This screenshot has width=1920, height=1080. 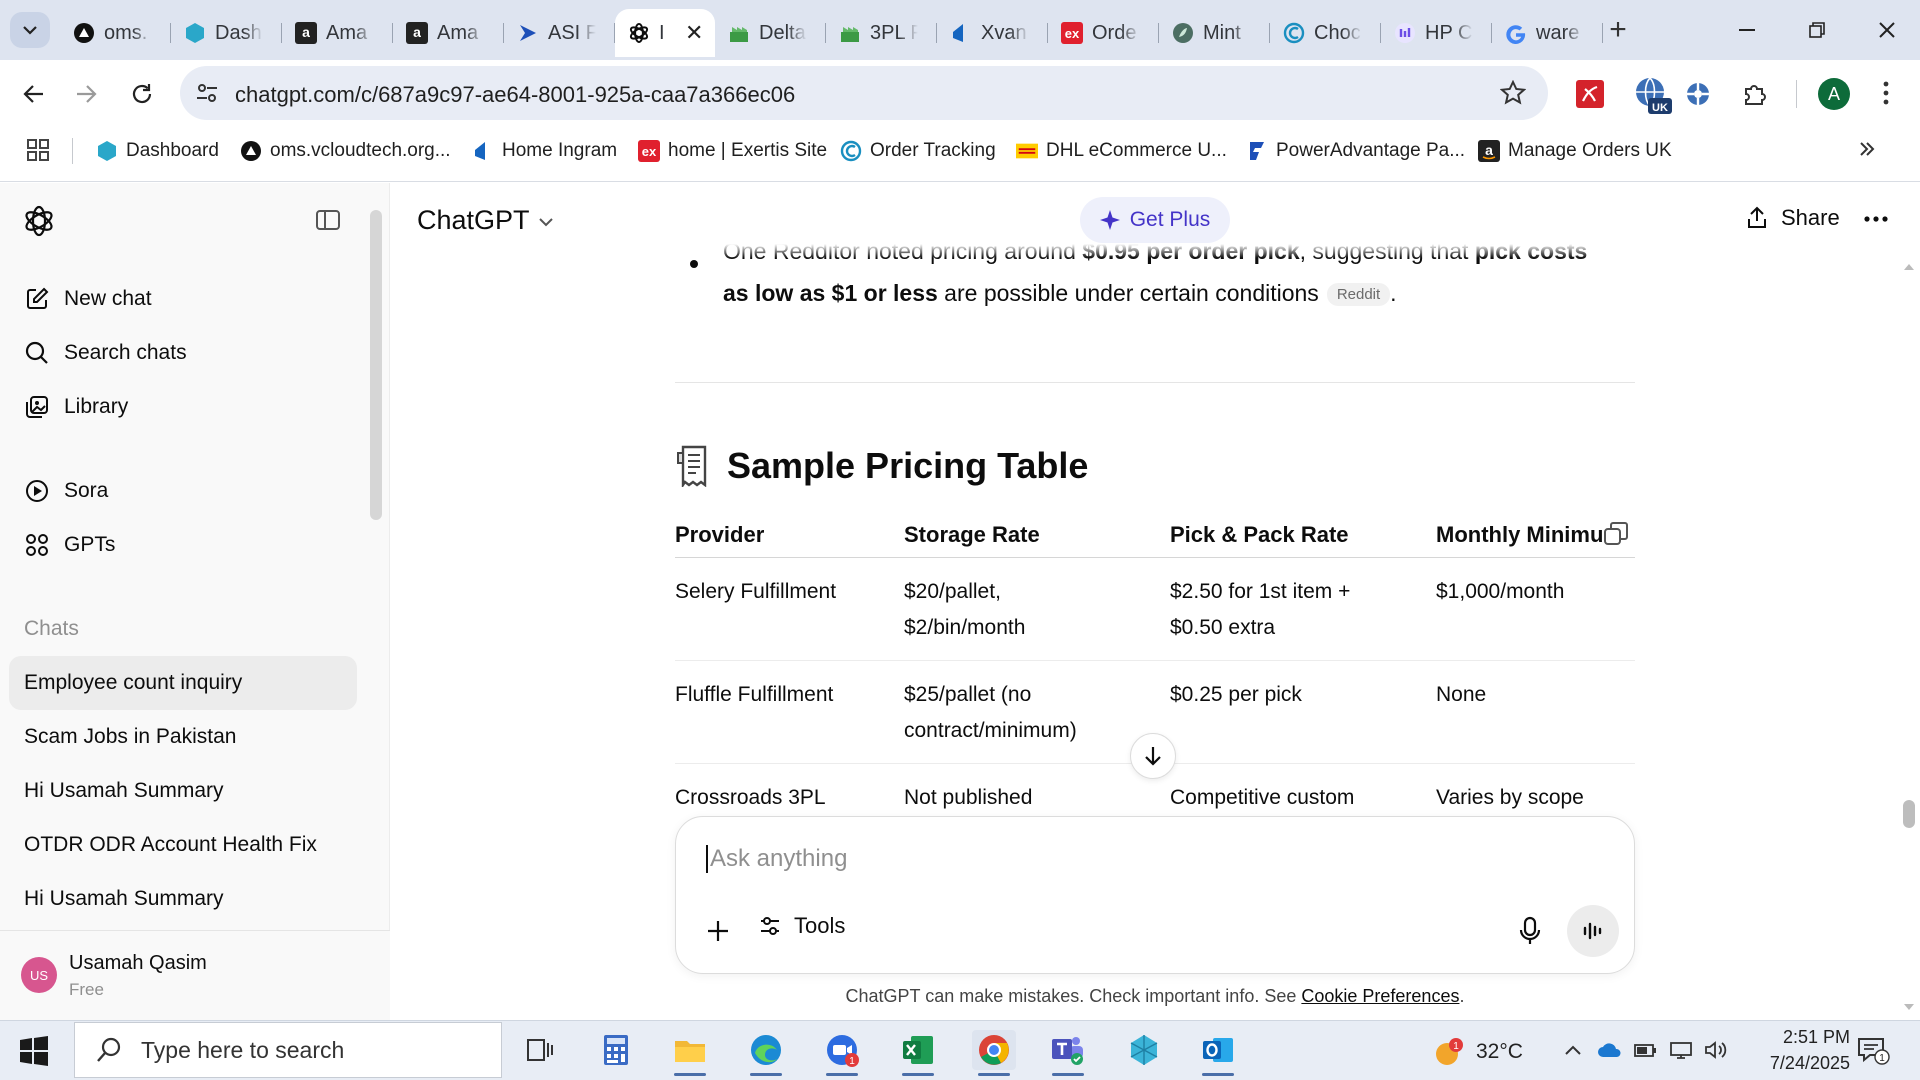 What do you see at coordinates (124, 791) in the screenshot?
I see `chat-item-3: Hi Usamah Summary` at bounding box center [124, 791].